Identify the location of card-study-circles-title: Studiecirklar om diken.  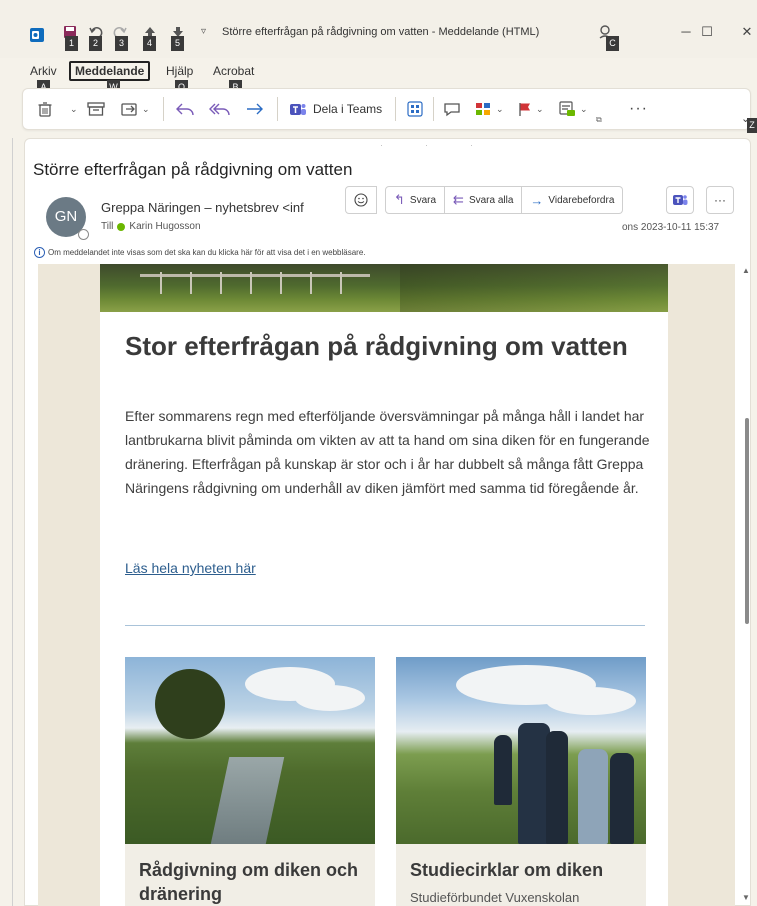
(507, 870).